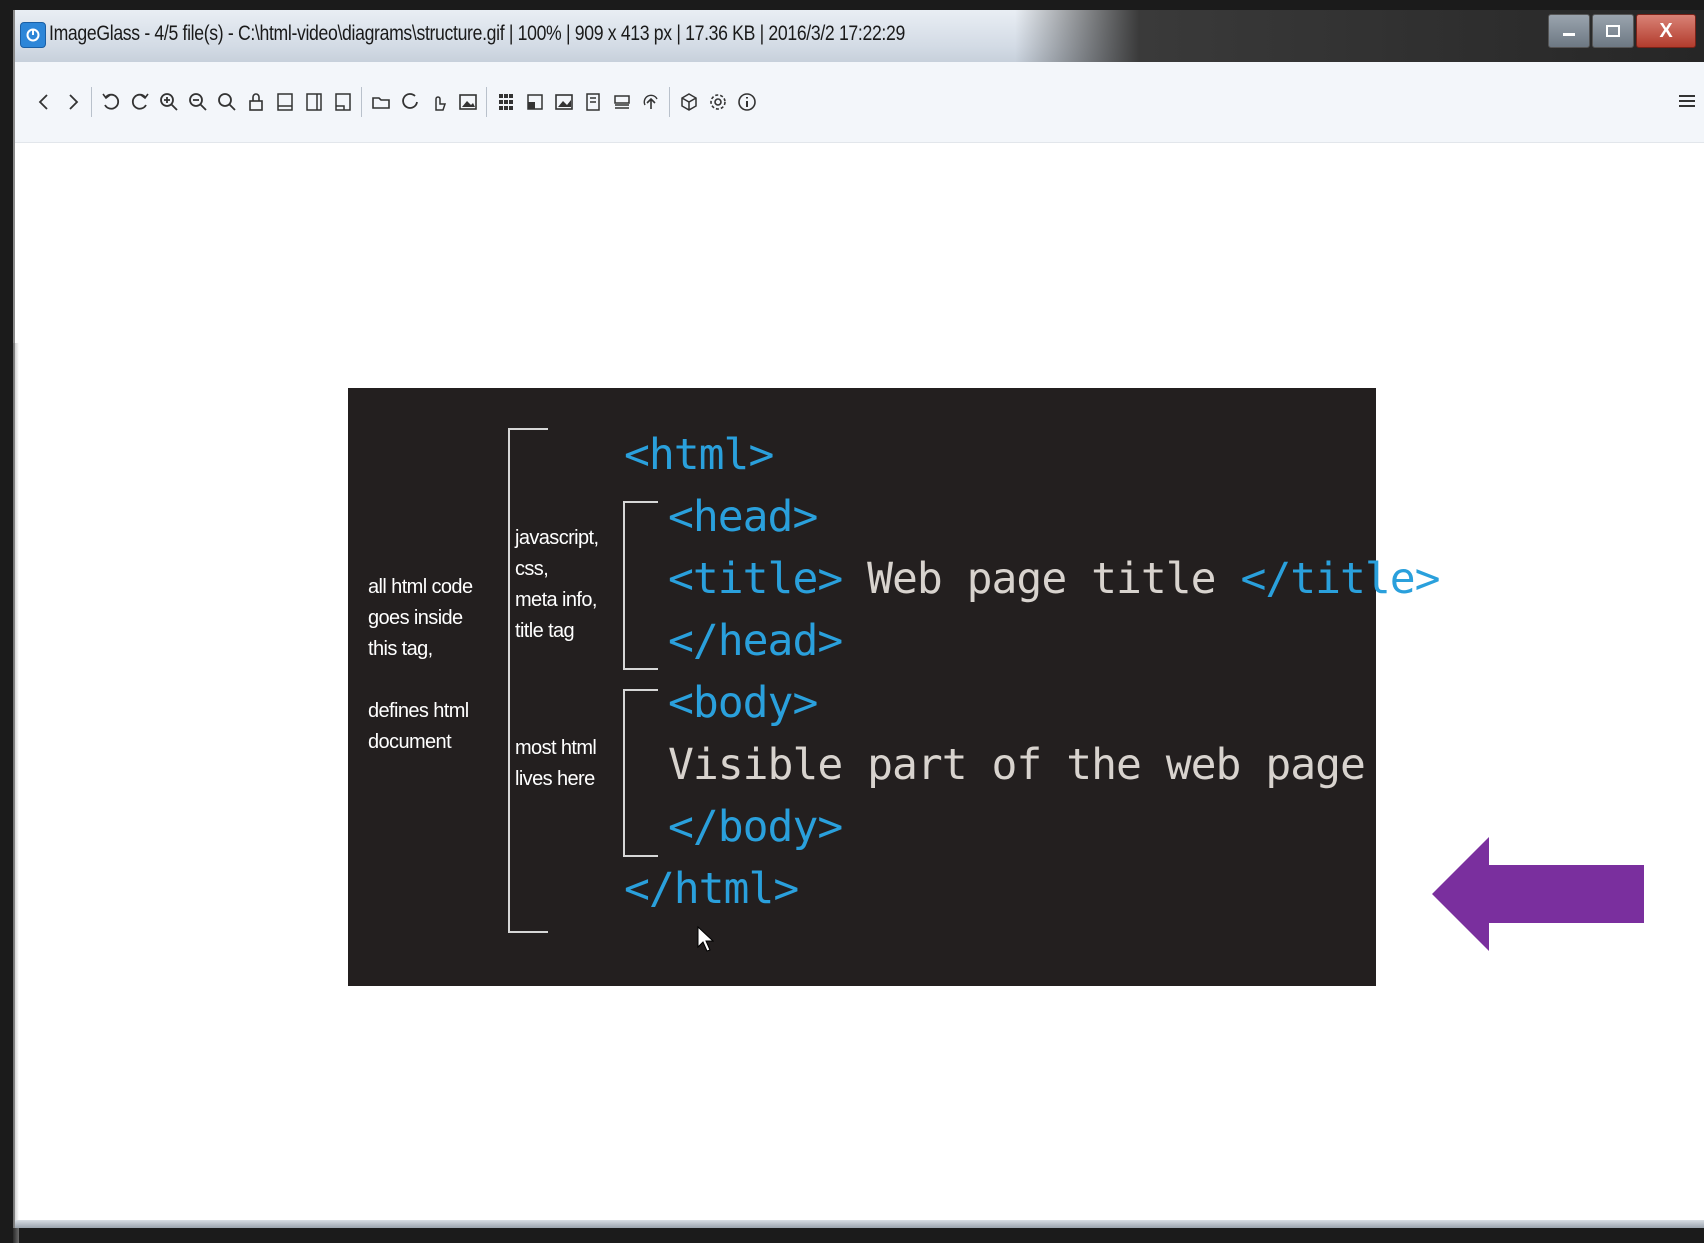 This screenshot has height=1243, width=1704. What do you see at coordinates (43, 102) in the screenshot?
I see `previous-icon` at bounding box center [43, 102].